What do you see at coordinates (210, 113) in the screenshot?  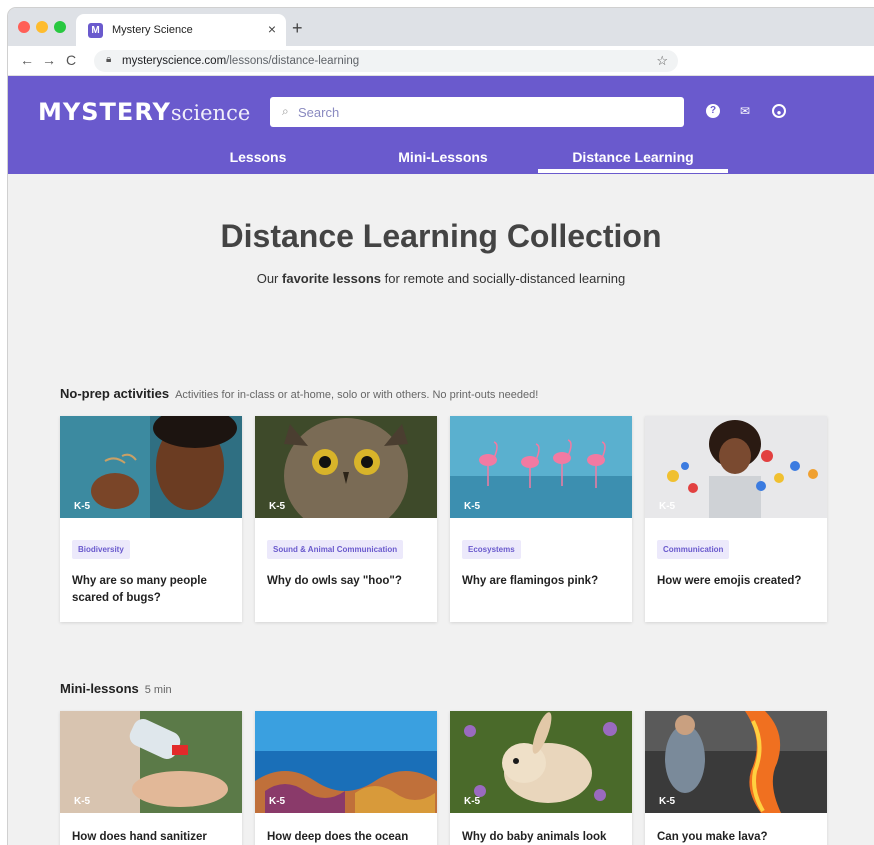 I see `logo-light: science` at bounding box center [210, 113].